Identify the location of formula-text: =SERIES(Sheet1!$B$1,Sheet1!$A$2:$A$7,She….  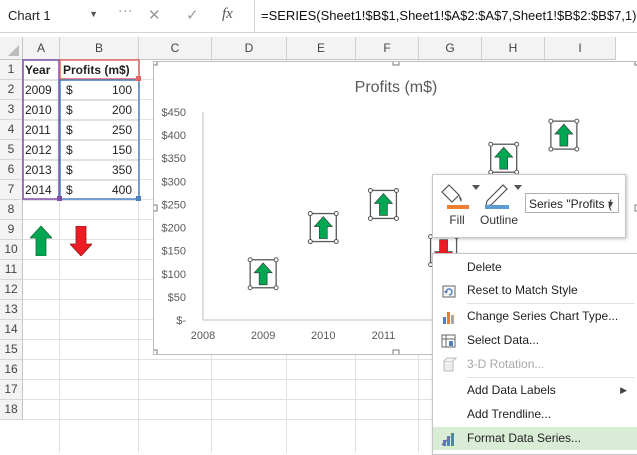
(449, 15).